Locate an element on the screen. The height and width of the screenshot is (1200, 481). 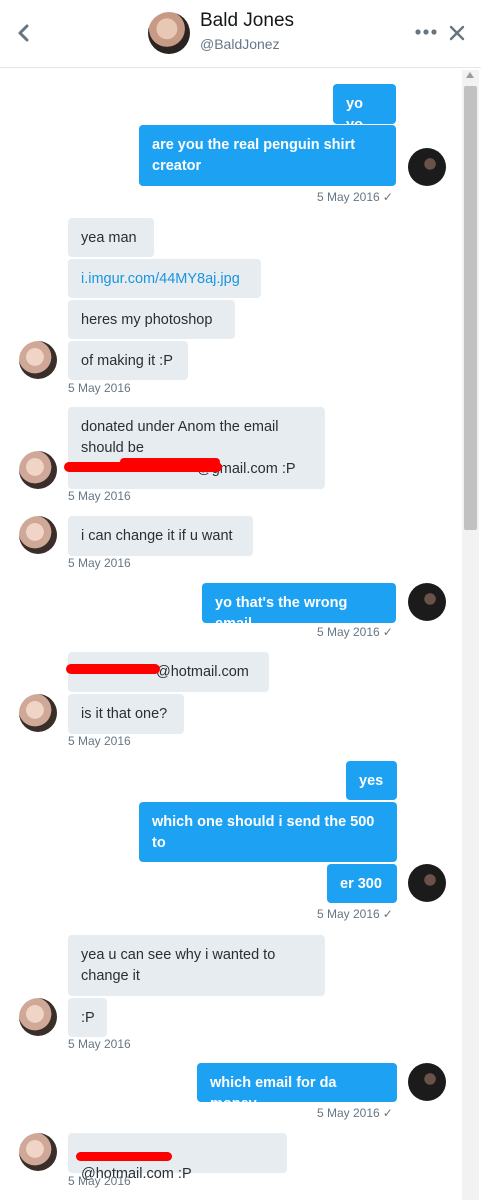
message-bubble-incoming: yea man is located at coordinates (111, 237).